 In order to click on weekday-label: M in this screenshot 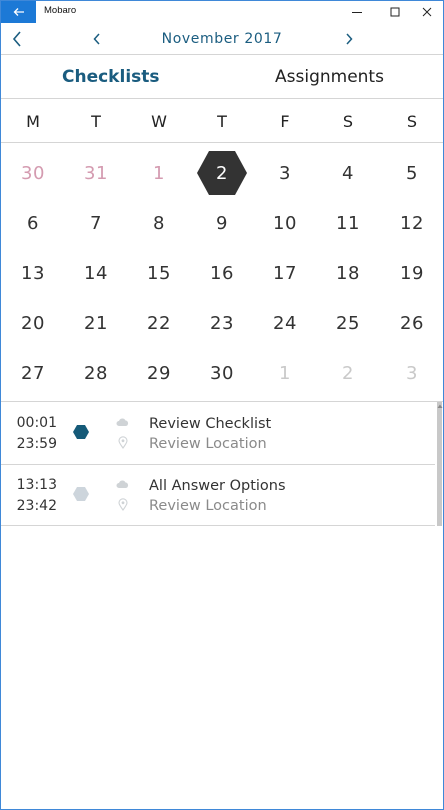, I will do `click(33, 121)`.